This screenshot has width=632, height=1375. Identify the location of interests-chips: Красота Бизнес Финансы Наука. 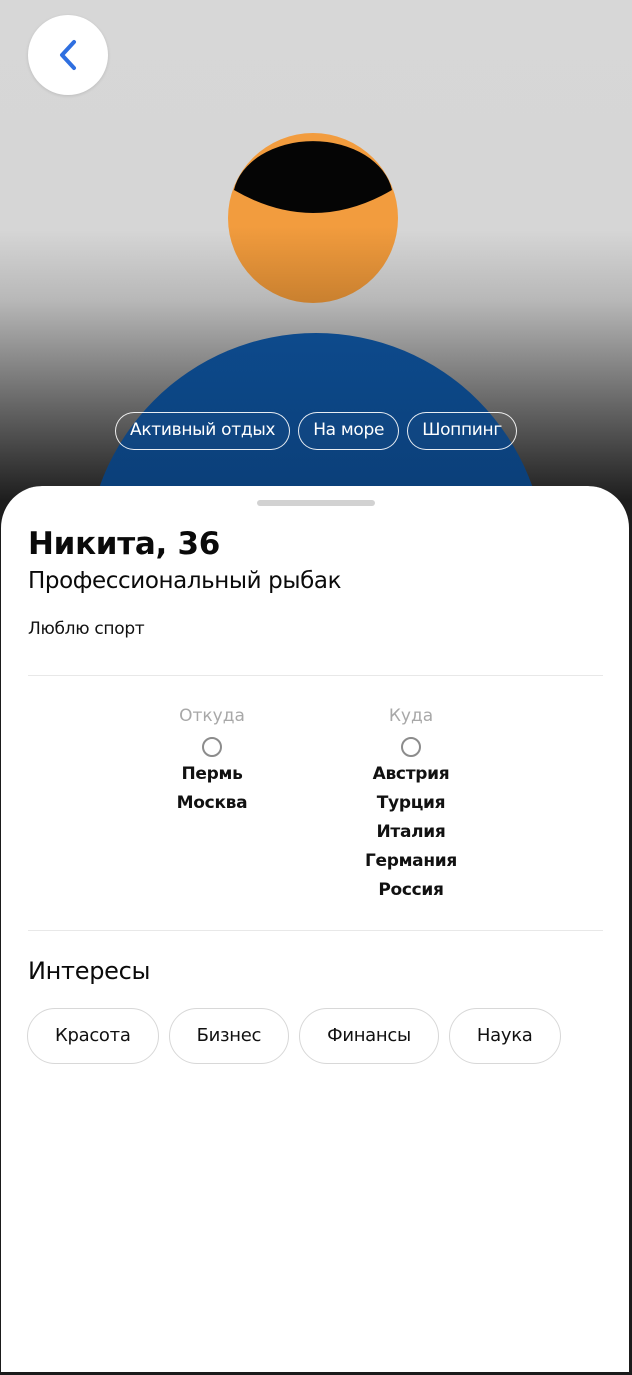
(294, 1036).